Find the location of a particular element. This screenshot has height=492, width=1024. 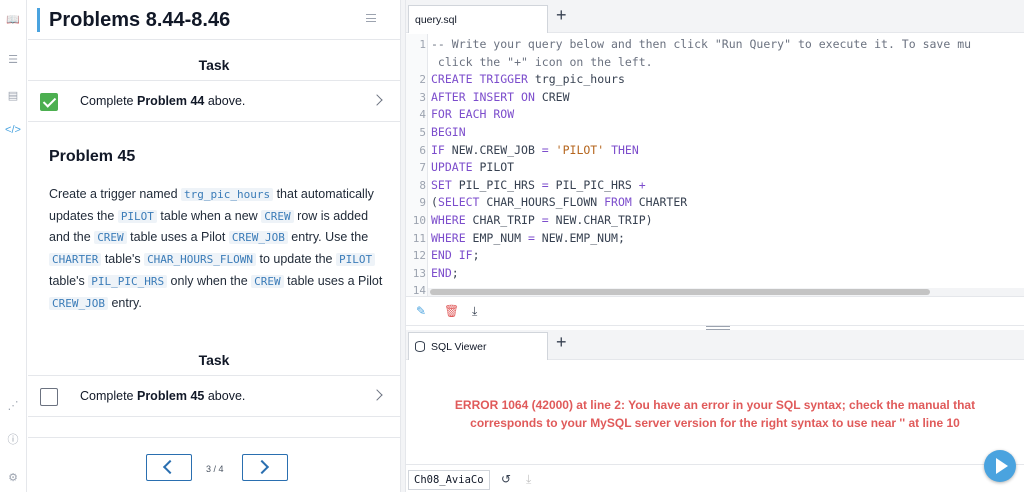

line-code: CREATE TRIGGER trg_pic_hours is located at coordinates (528, 79).